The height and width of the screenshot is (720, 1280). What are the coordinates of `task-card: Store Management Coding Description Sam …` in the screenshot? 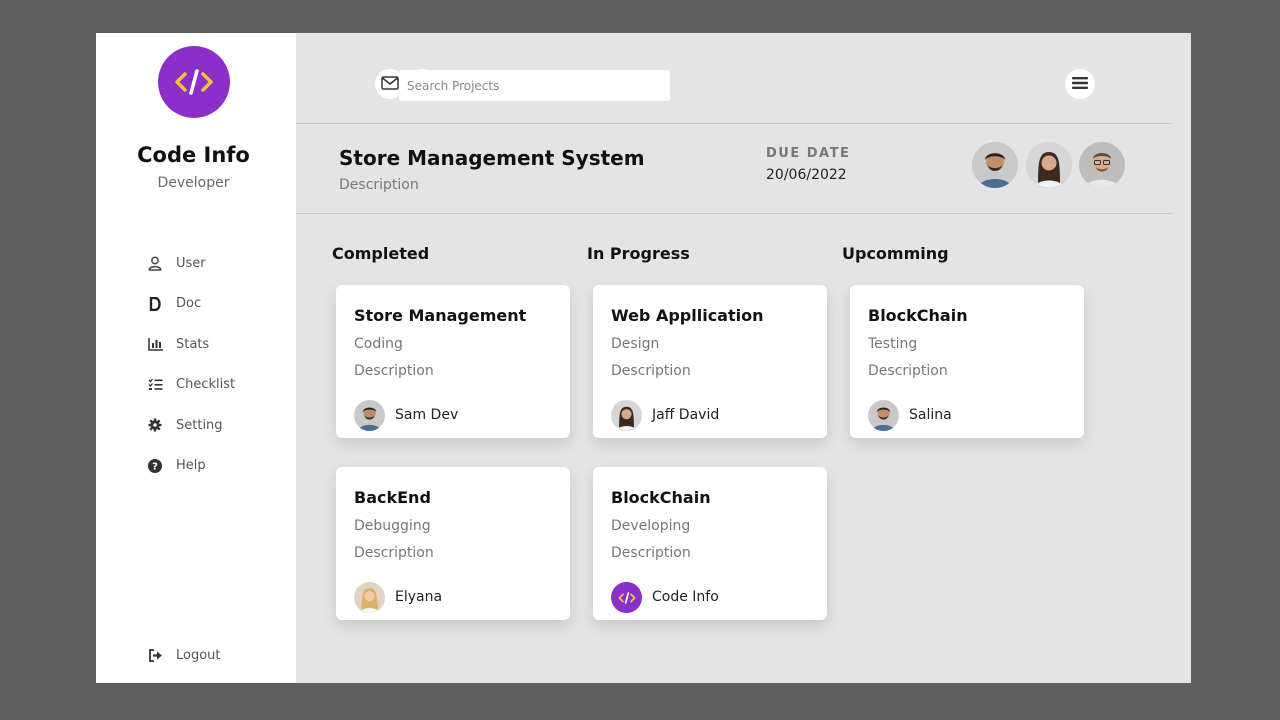 It's located at (453, 361).